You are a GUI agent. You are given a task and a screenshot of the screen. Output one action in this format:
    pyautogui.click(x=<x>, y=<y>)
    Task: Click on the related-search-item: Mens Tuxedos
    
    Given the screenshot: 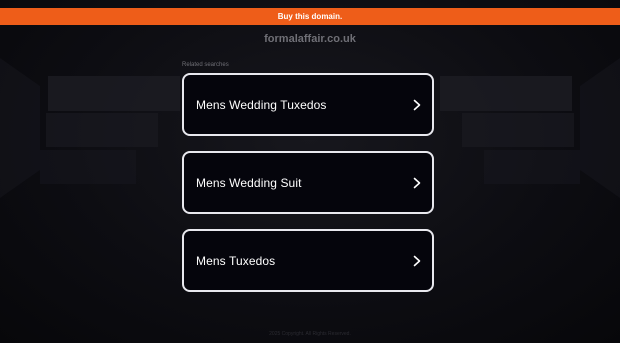 What is the action you would take?
    pyautogui.click(x=308, y=260)
    